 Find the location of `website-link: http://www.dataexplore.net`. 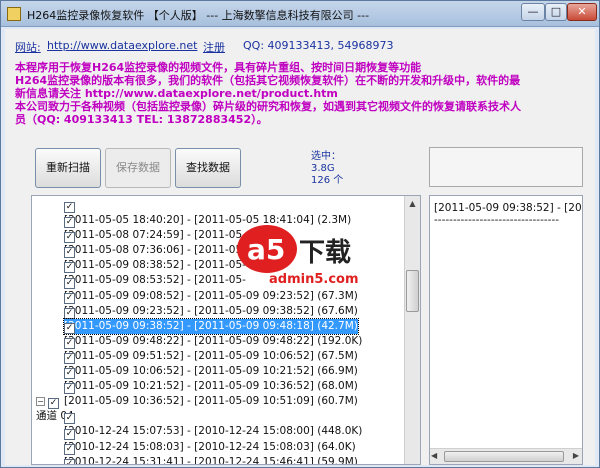

website-link: http://www.dataexplore.net is located at coordinates (122, 45).